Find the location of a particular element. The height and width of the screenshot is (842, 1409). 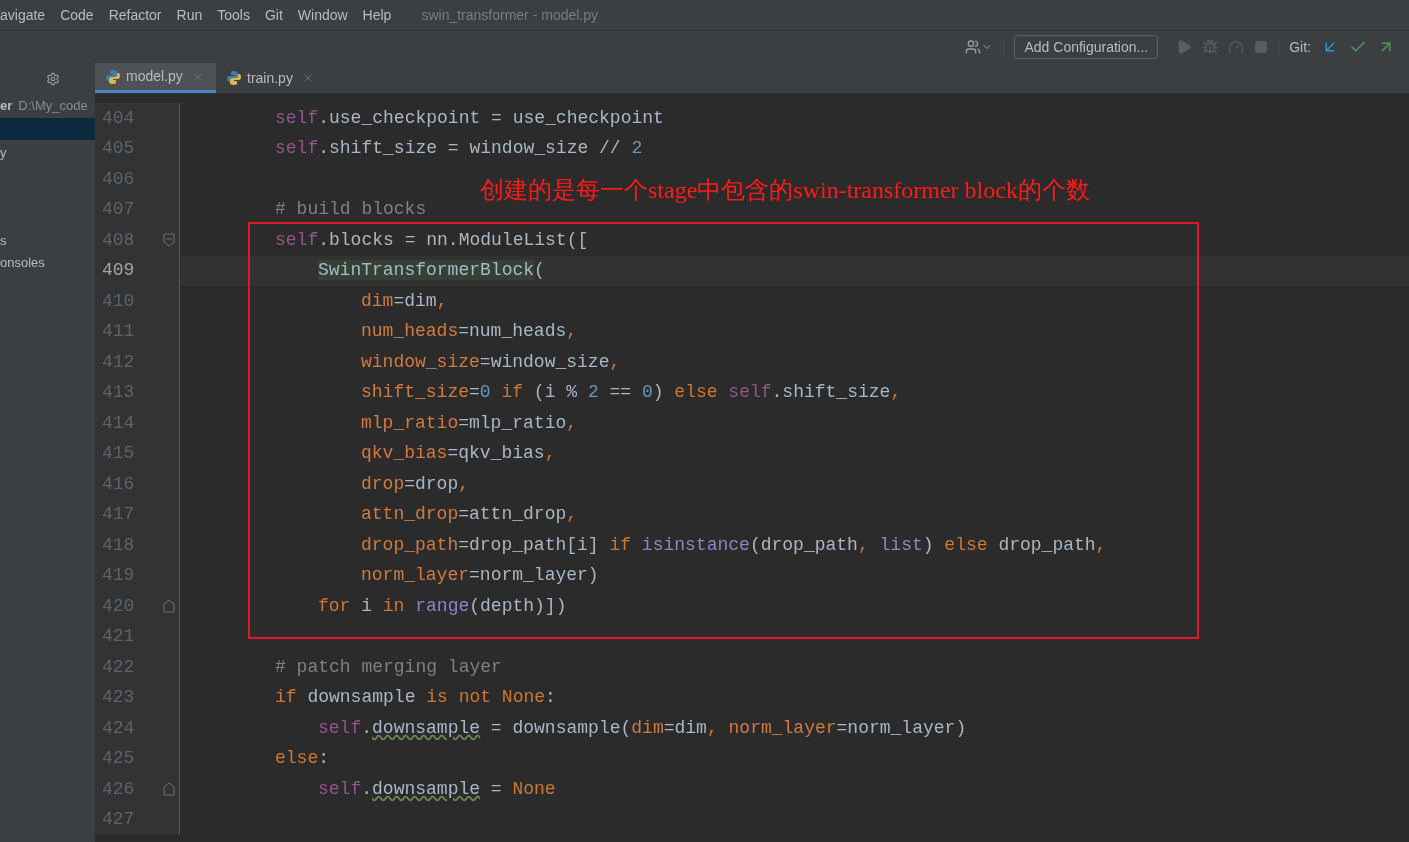

code-line: # patch merging layer is located at coordinates (388, 667).